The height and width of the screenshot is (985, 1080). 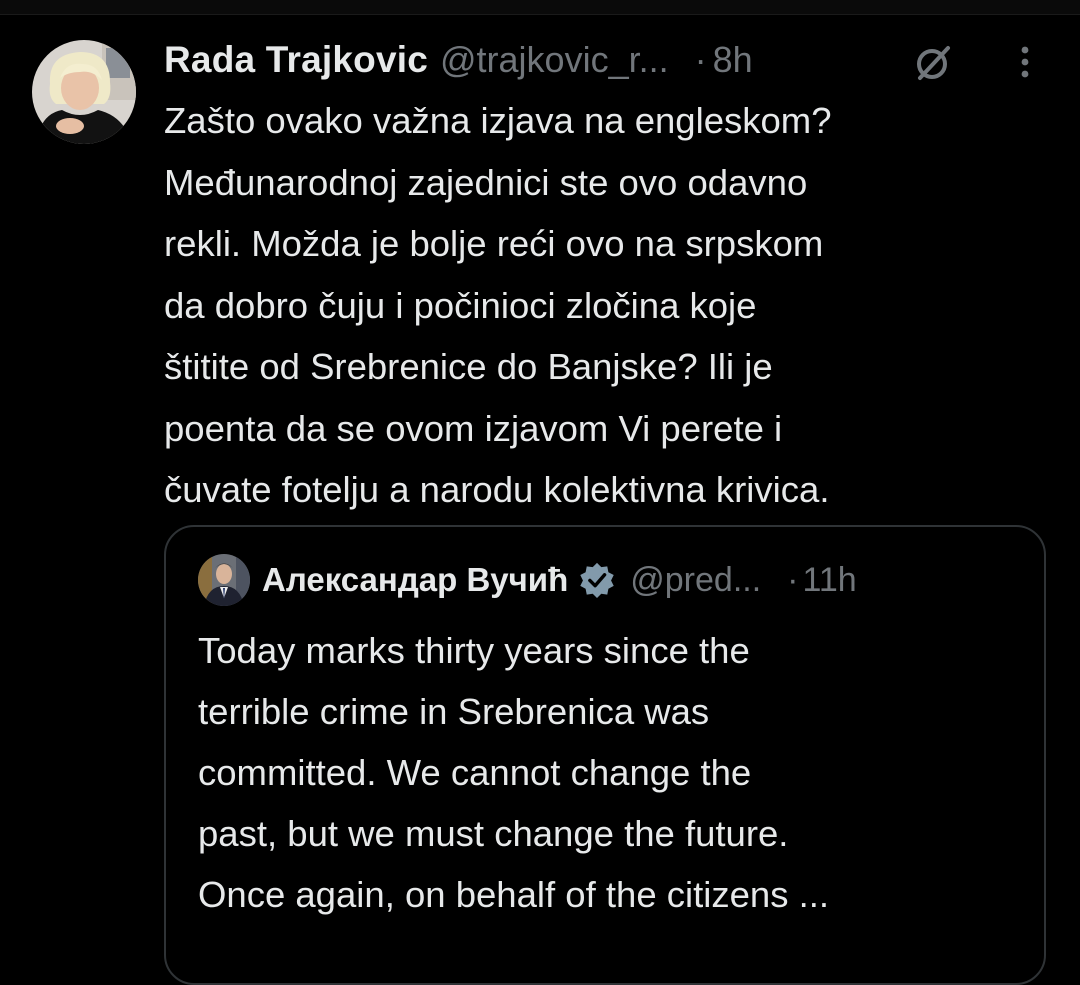 What do you see at coordinates (460, 305) in the screenshot?
I see `post-text-line: da dobro čuju i počinioci zločina koje` at bounding box center [460, 305].